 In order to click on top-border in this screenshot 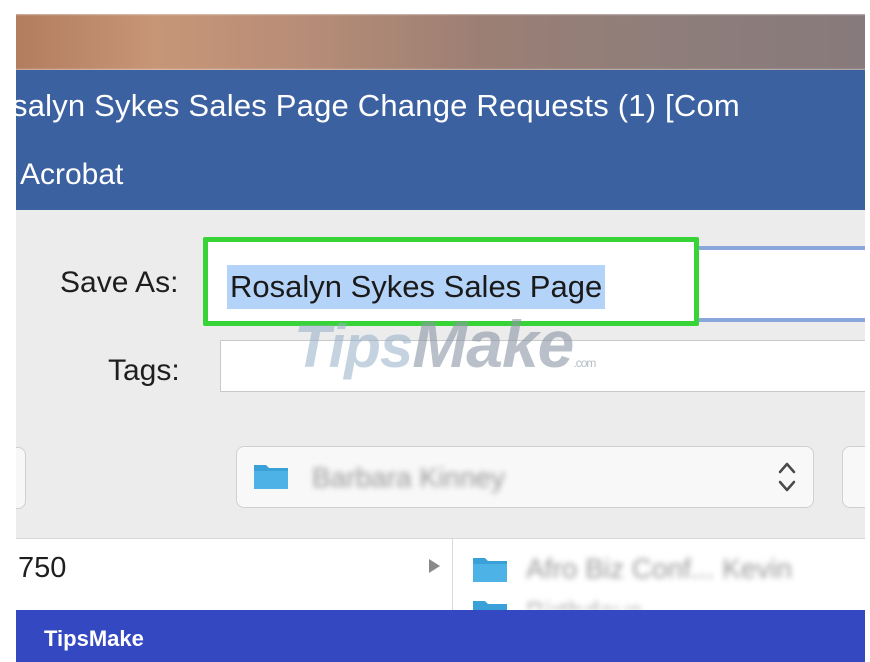, I will do `click(435, 7)`.